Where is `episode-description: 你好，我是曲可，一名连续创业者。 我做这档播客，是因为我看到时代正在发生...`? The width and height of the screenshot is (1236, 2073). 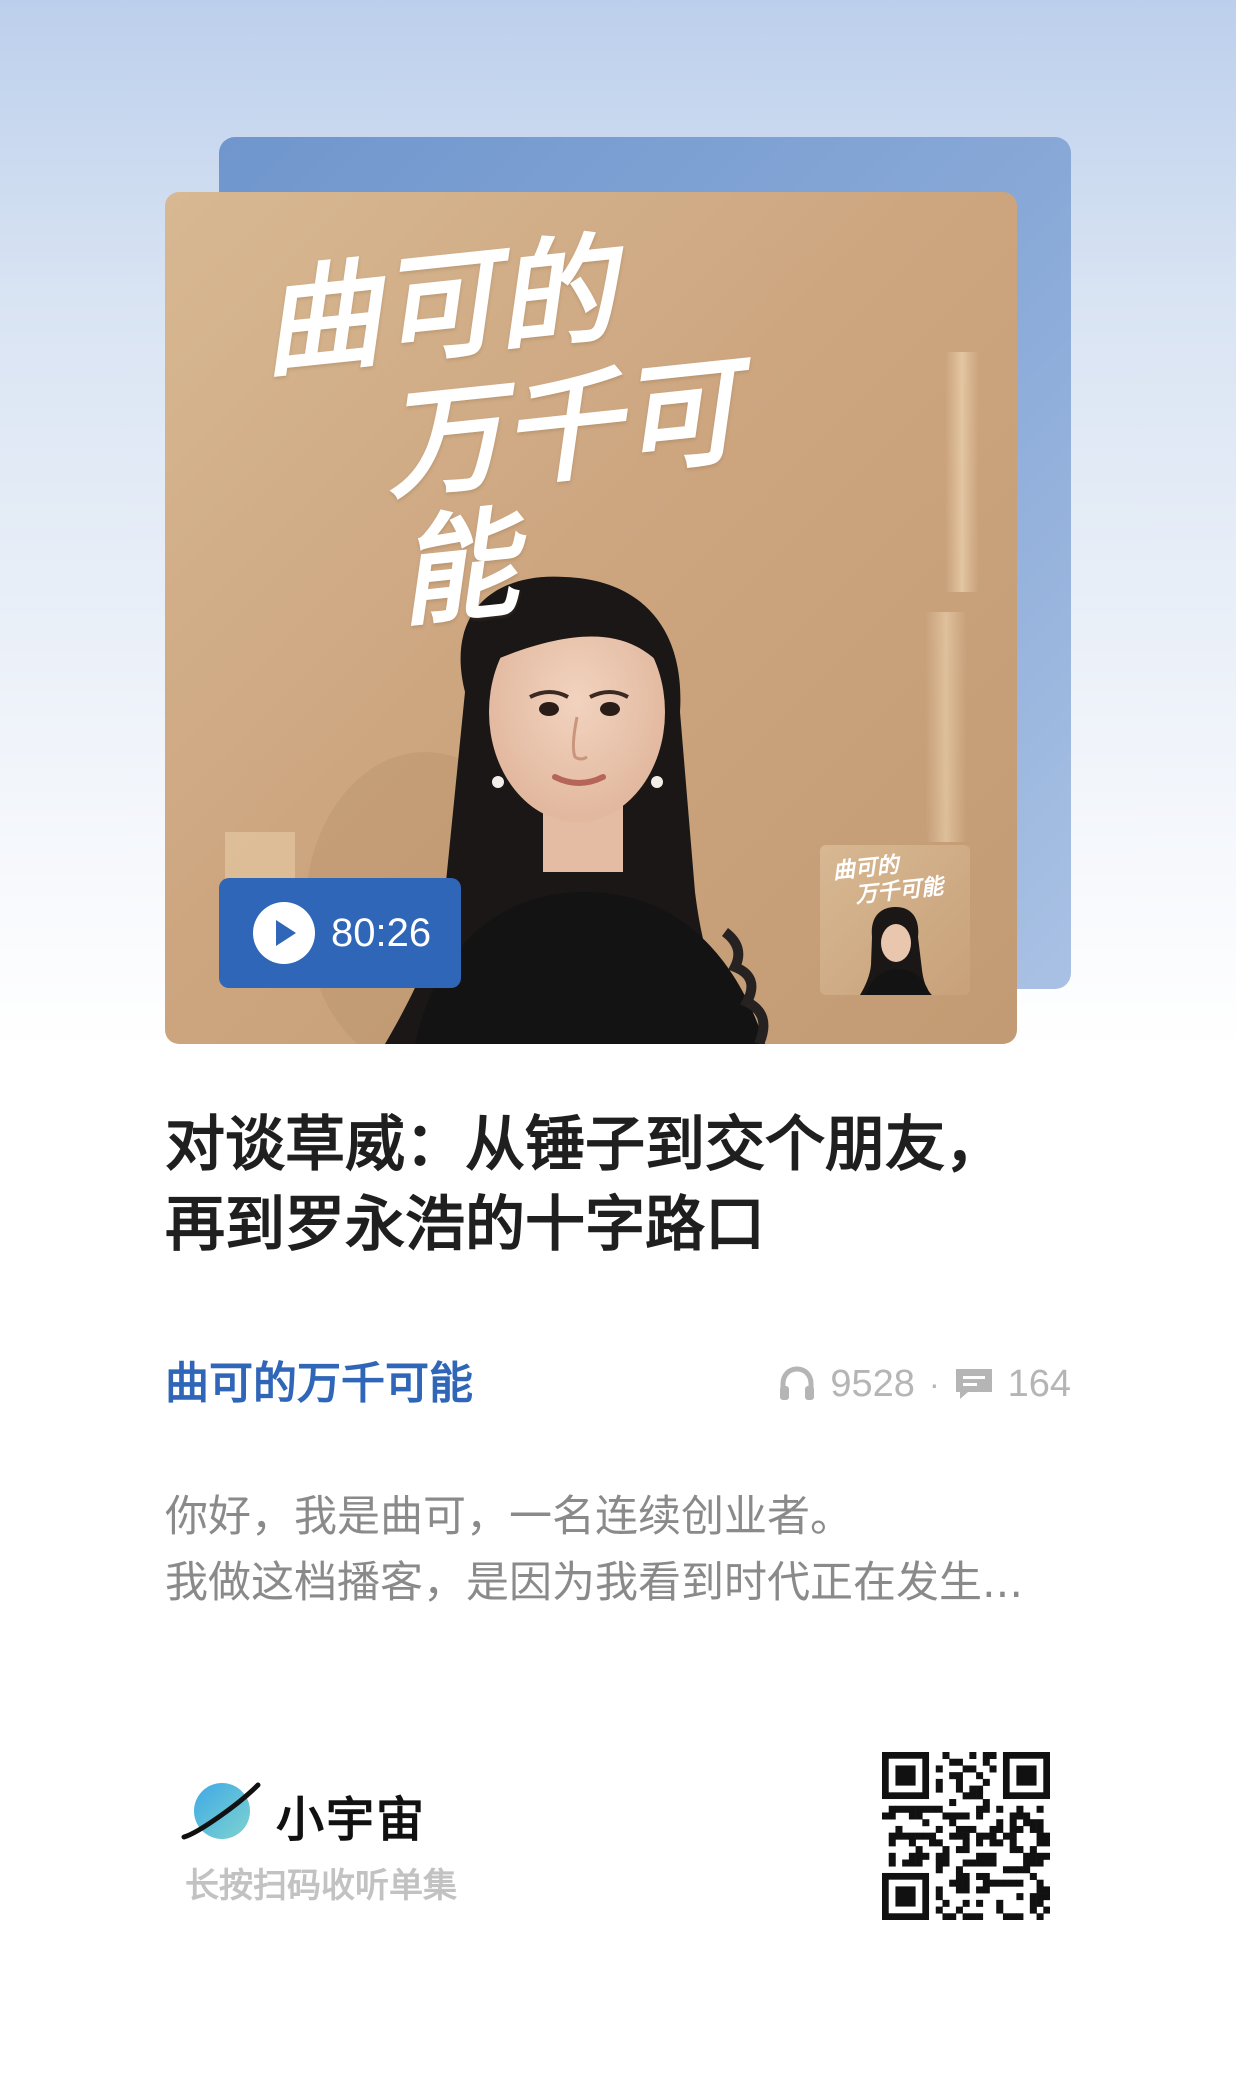
episode-description: 你好，我是曲可，一名连续创业者。 我做这档播客，是因为我看到时代正在发生... is located at coordinates (620, 1550).